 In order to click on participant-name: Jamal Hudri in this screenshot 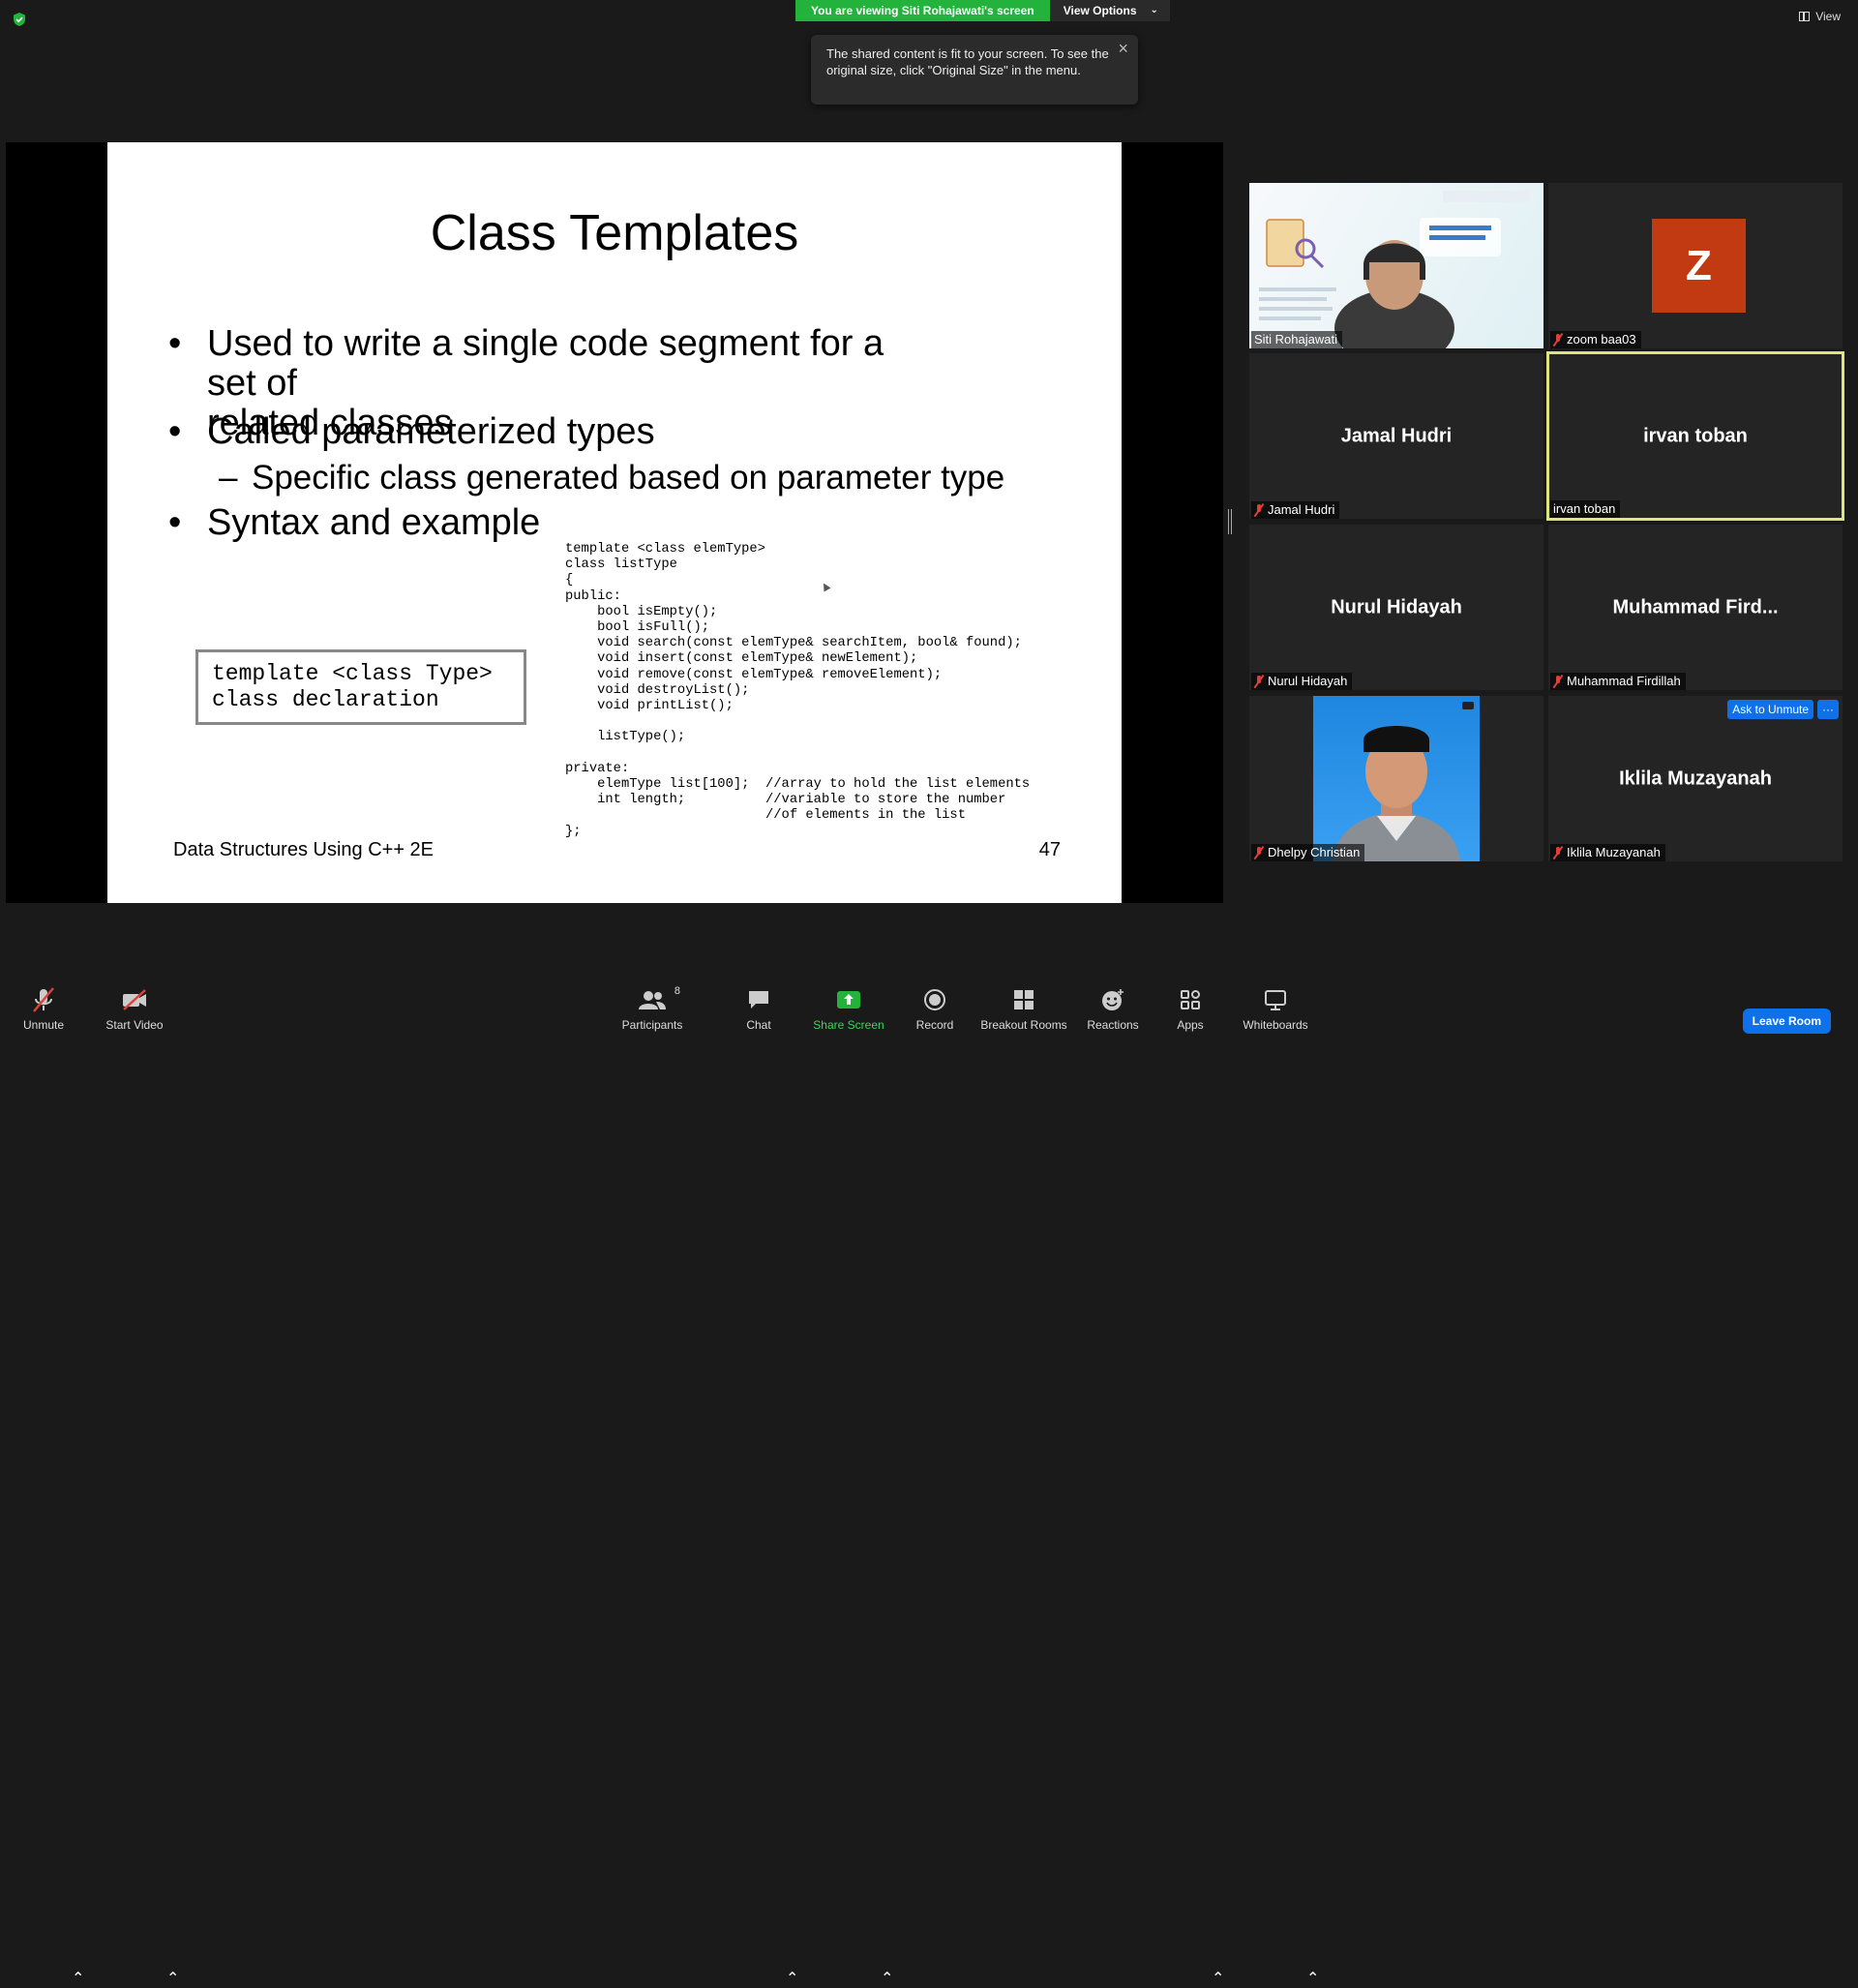, I will do `click(1301, 509)`.